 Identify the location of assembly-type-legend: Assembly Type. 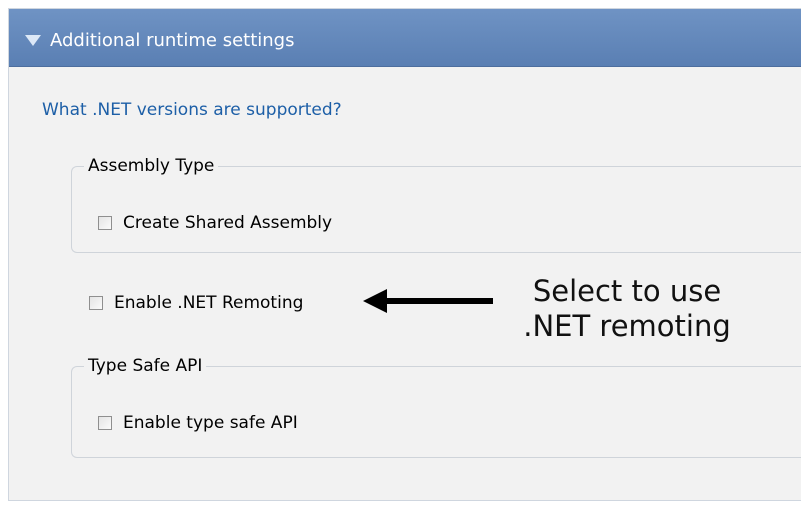
(151, 166).